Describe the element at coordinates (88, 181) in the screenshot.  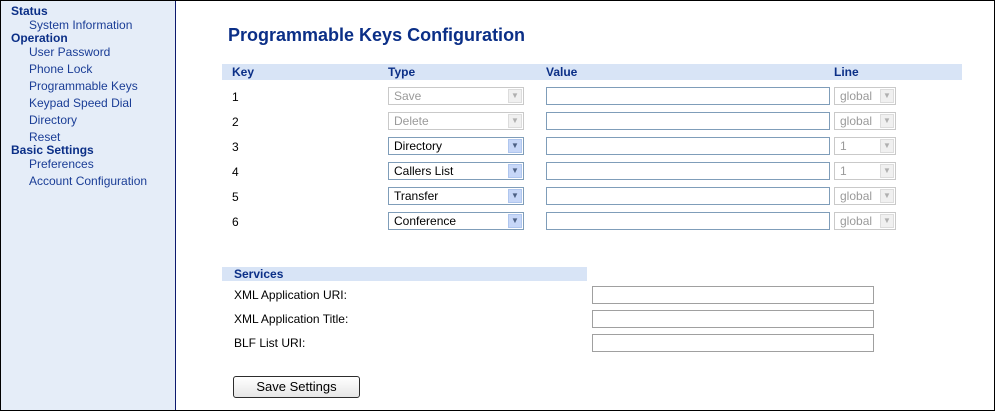
I see `nav-item-account-configuration: Account Configuration` at that location.